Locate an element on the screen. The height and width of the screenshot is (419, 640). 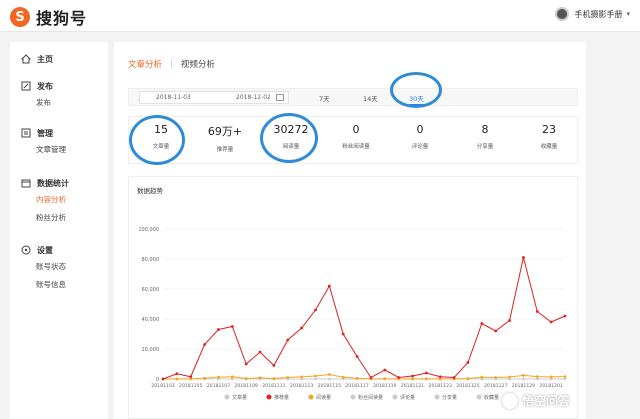
logo: S 搜狗号 is located at coordinates (48, 17).